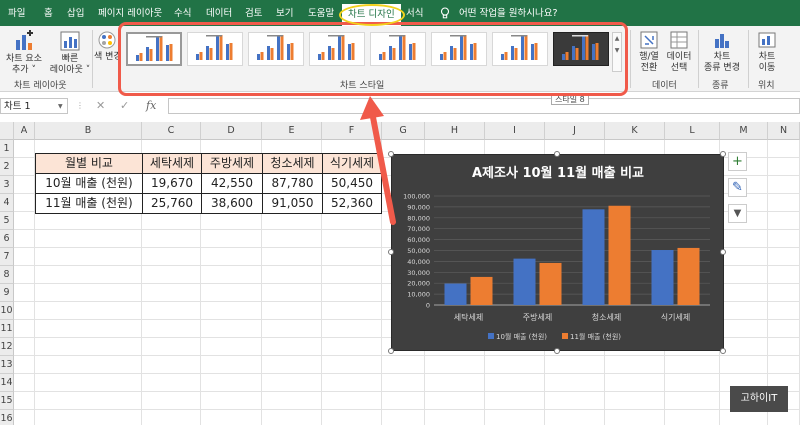  Describe the element at coordinates (759, 399) in the screenshot. I see `watermark-logo: 고하이IT` at that location.